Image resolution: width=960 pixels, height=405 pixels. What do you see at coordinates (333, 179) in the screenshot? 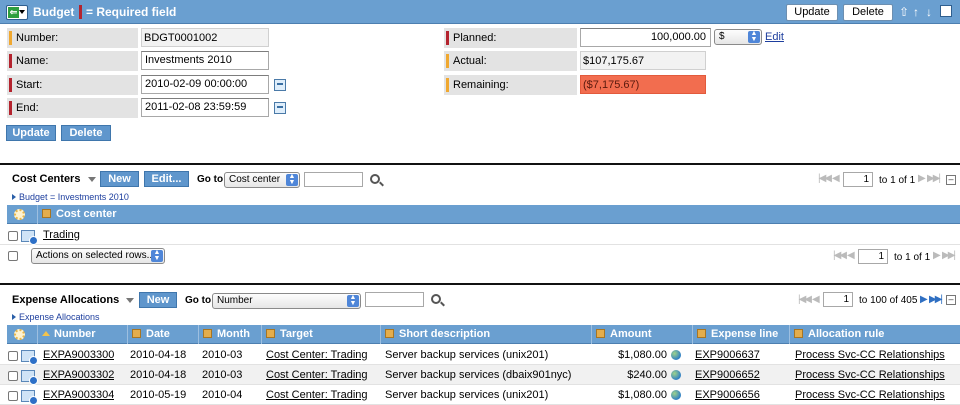
I see `cost-centers-goto-input` at bounding box center [333, 179].